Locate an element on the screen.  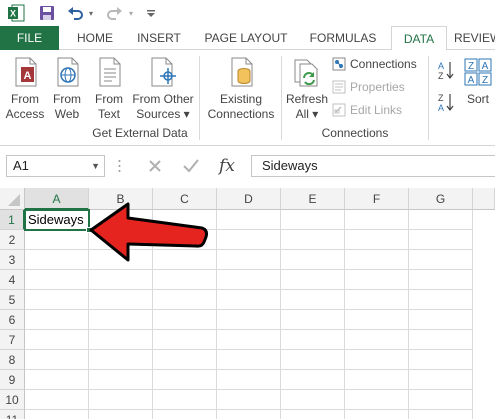
cell-a3 is located at coordinates (57, 260).